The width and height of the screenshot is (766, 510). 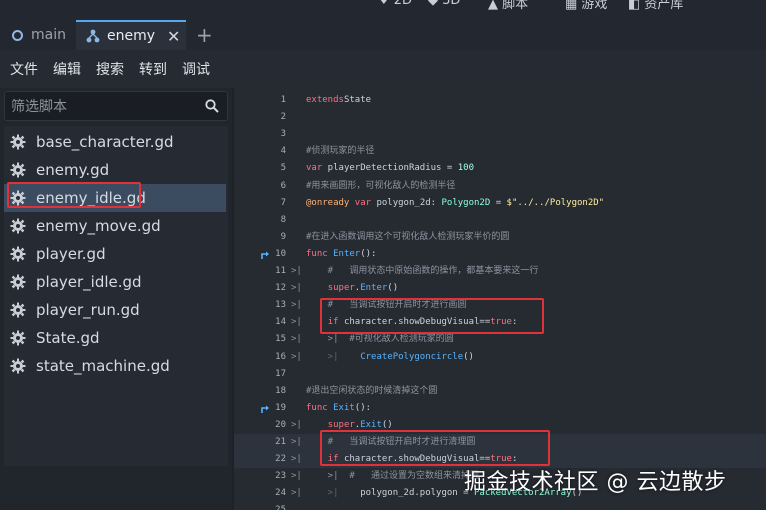 I want to click on code-line: 25, so click(x=500, y=506).